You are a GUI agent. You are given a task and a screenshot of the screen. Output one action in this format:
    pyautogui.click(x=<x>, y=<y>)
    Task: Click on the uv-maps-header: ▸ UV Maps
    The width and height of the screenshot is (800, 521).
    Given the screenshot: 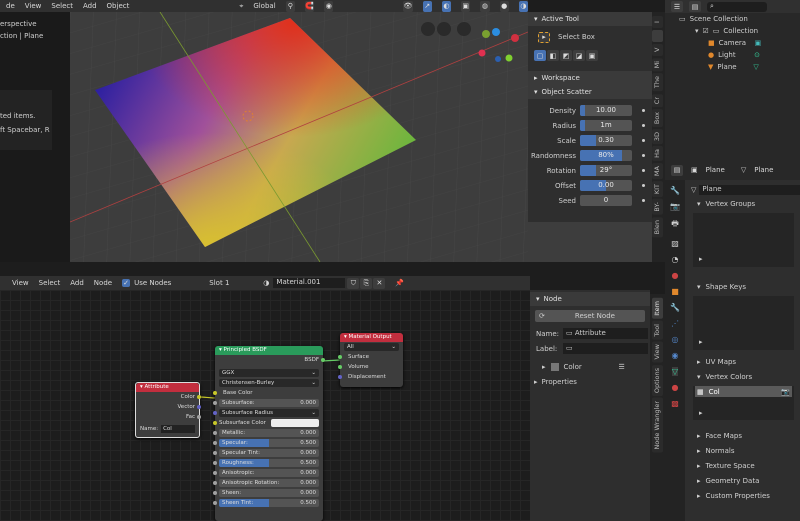 What is the action you would take?
    pyautogui.click(x=743, y=361)
    